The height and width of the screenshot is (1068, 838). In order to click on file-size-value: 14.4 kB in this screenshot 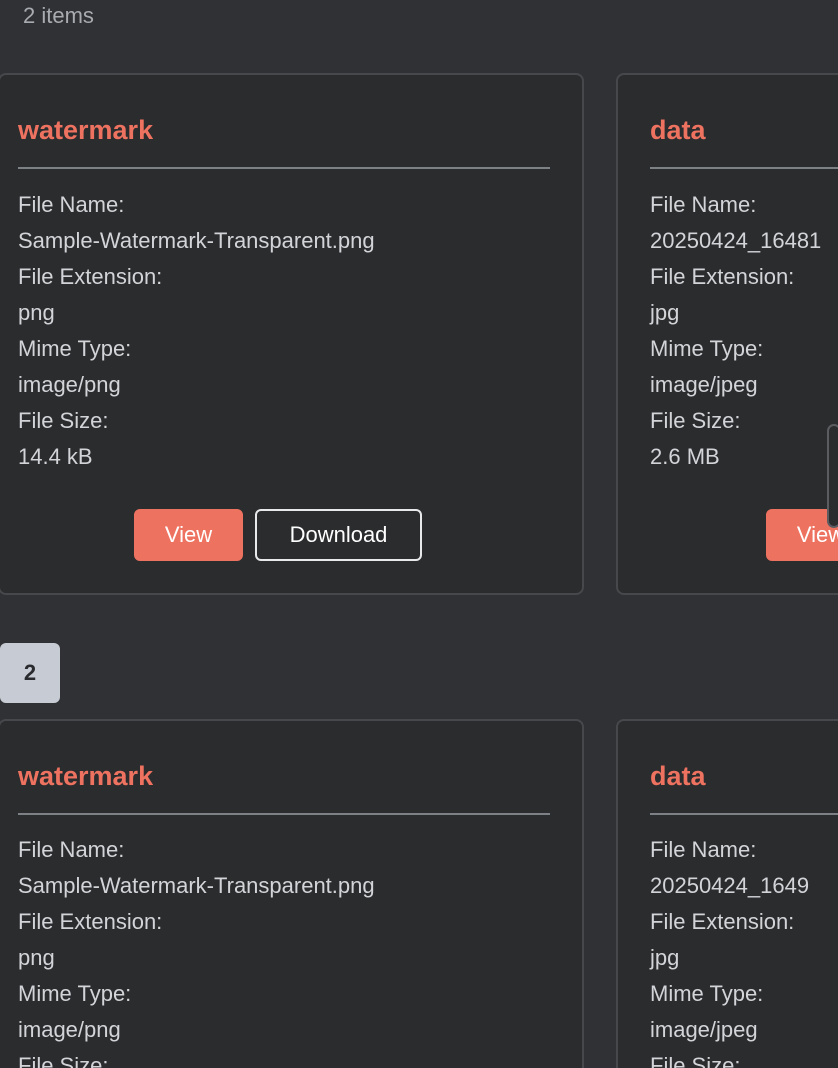, I will do `click(55, 456)`.